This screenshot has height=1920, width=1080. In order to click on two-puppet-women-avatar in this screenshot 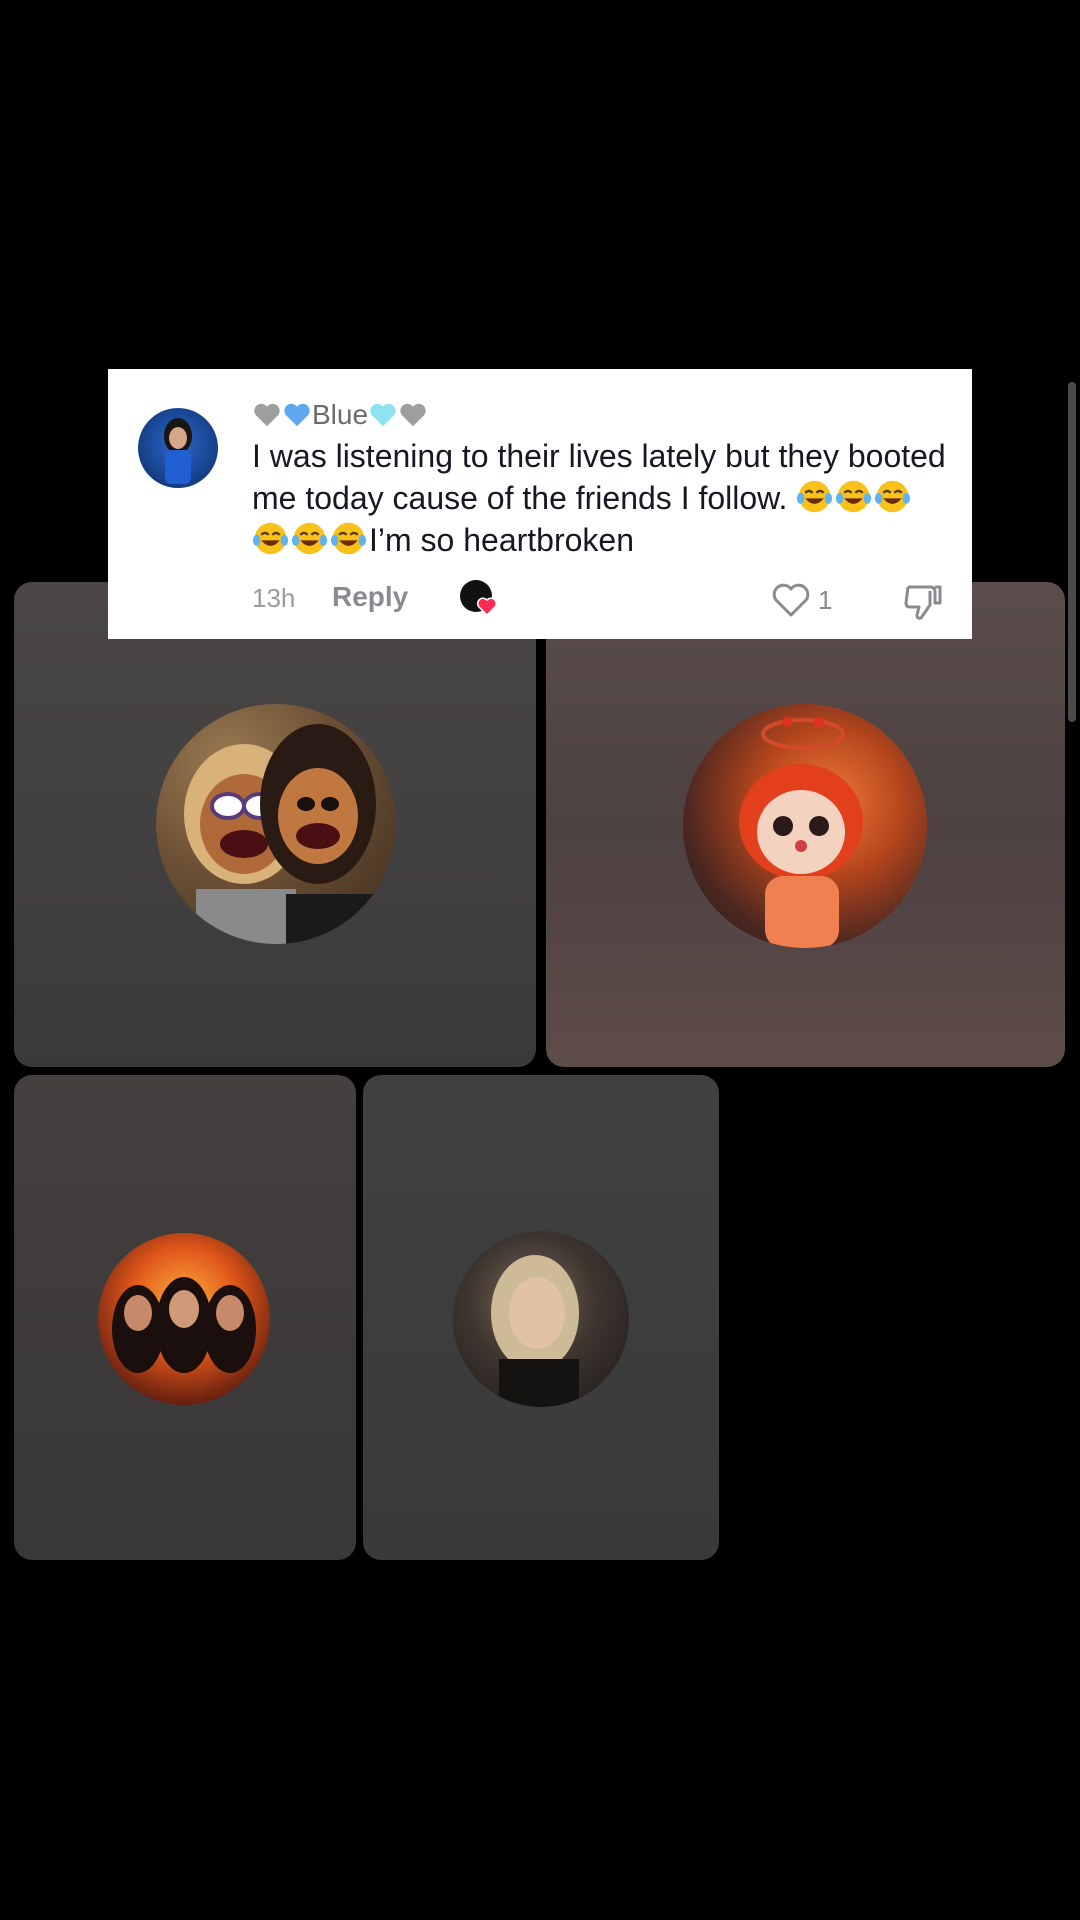, I will do `click(276, 824)`.